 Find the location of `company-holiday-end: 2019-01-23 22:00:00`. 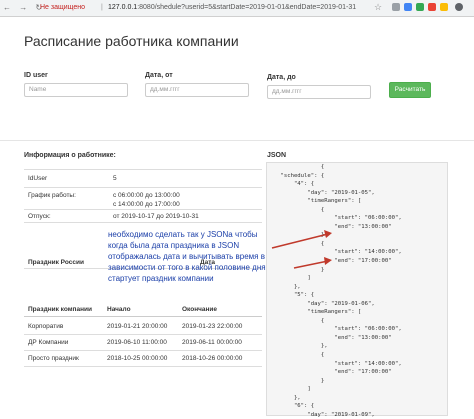

company-holiday-end: 2019-01-23 22:00:00 is located at coordinates (212, 326).